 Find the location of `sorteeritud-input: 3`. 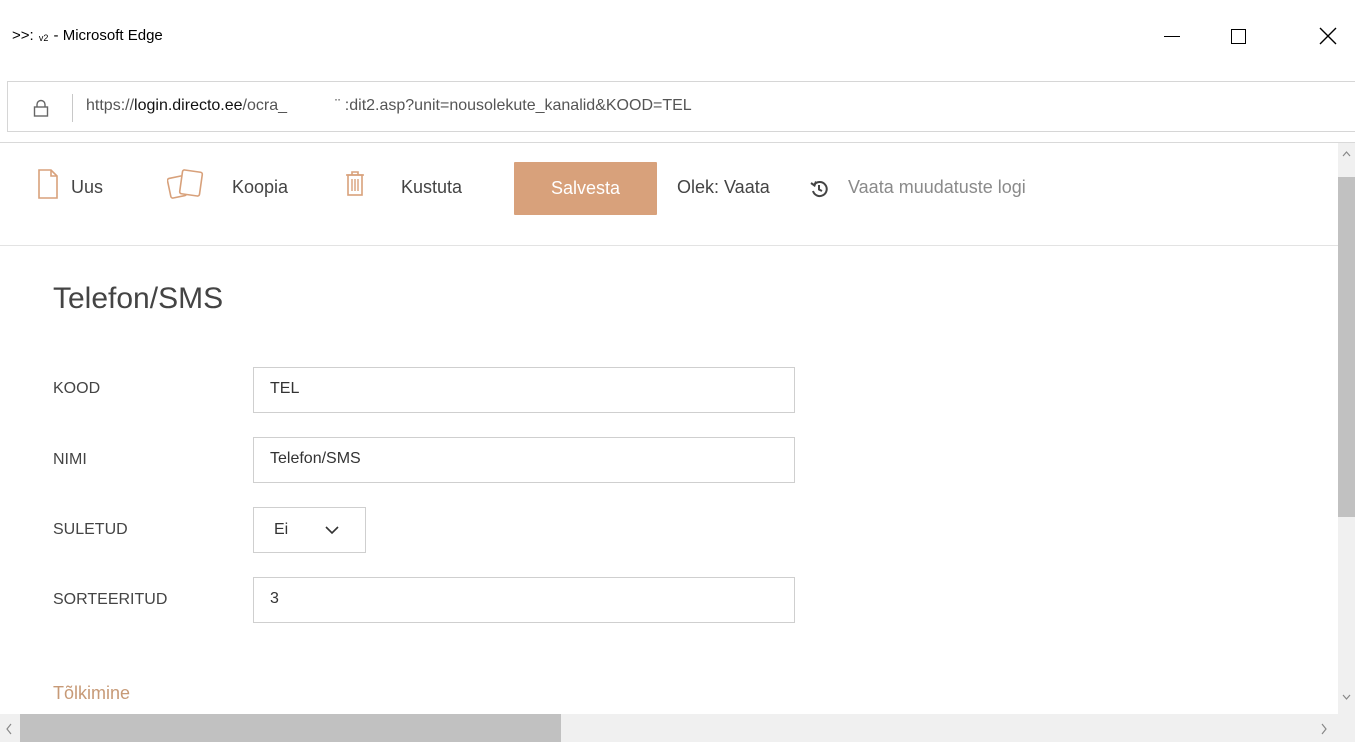

sorteeritud-input: 3 is located at coordinates (524, 600).